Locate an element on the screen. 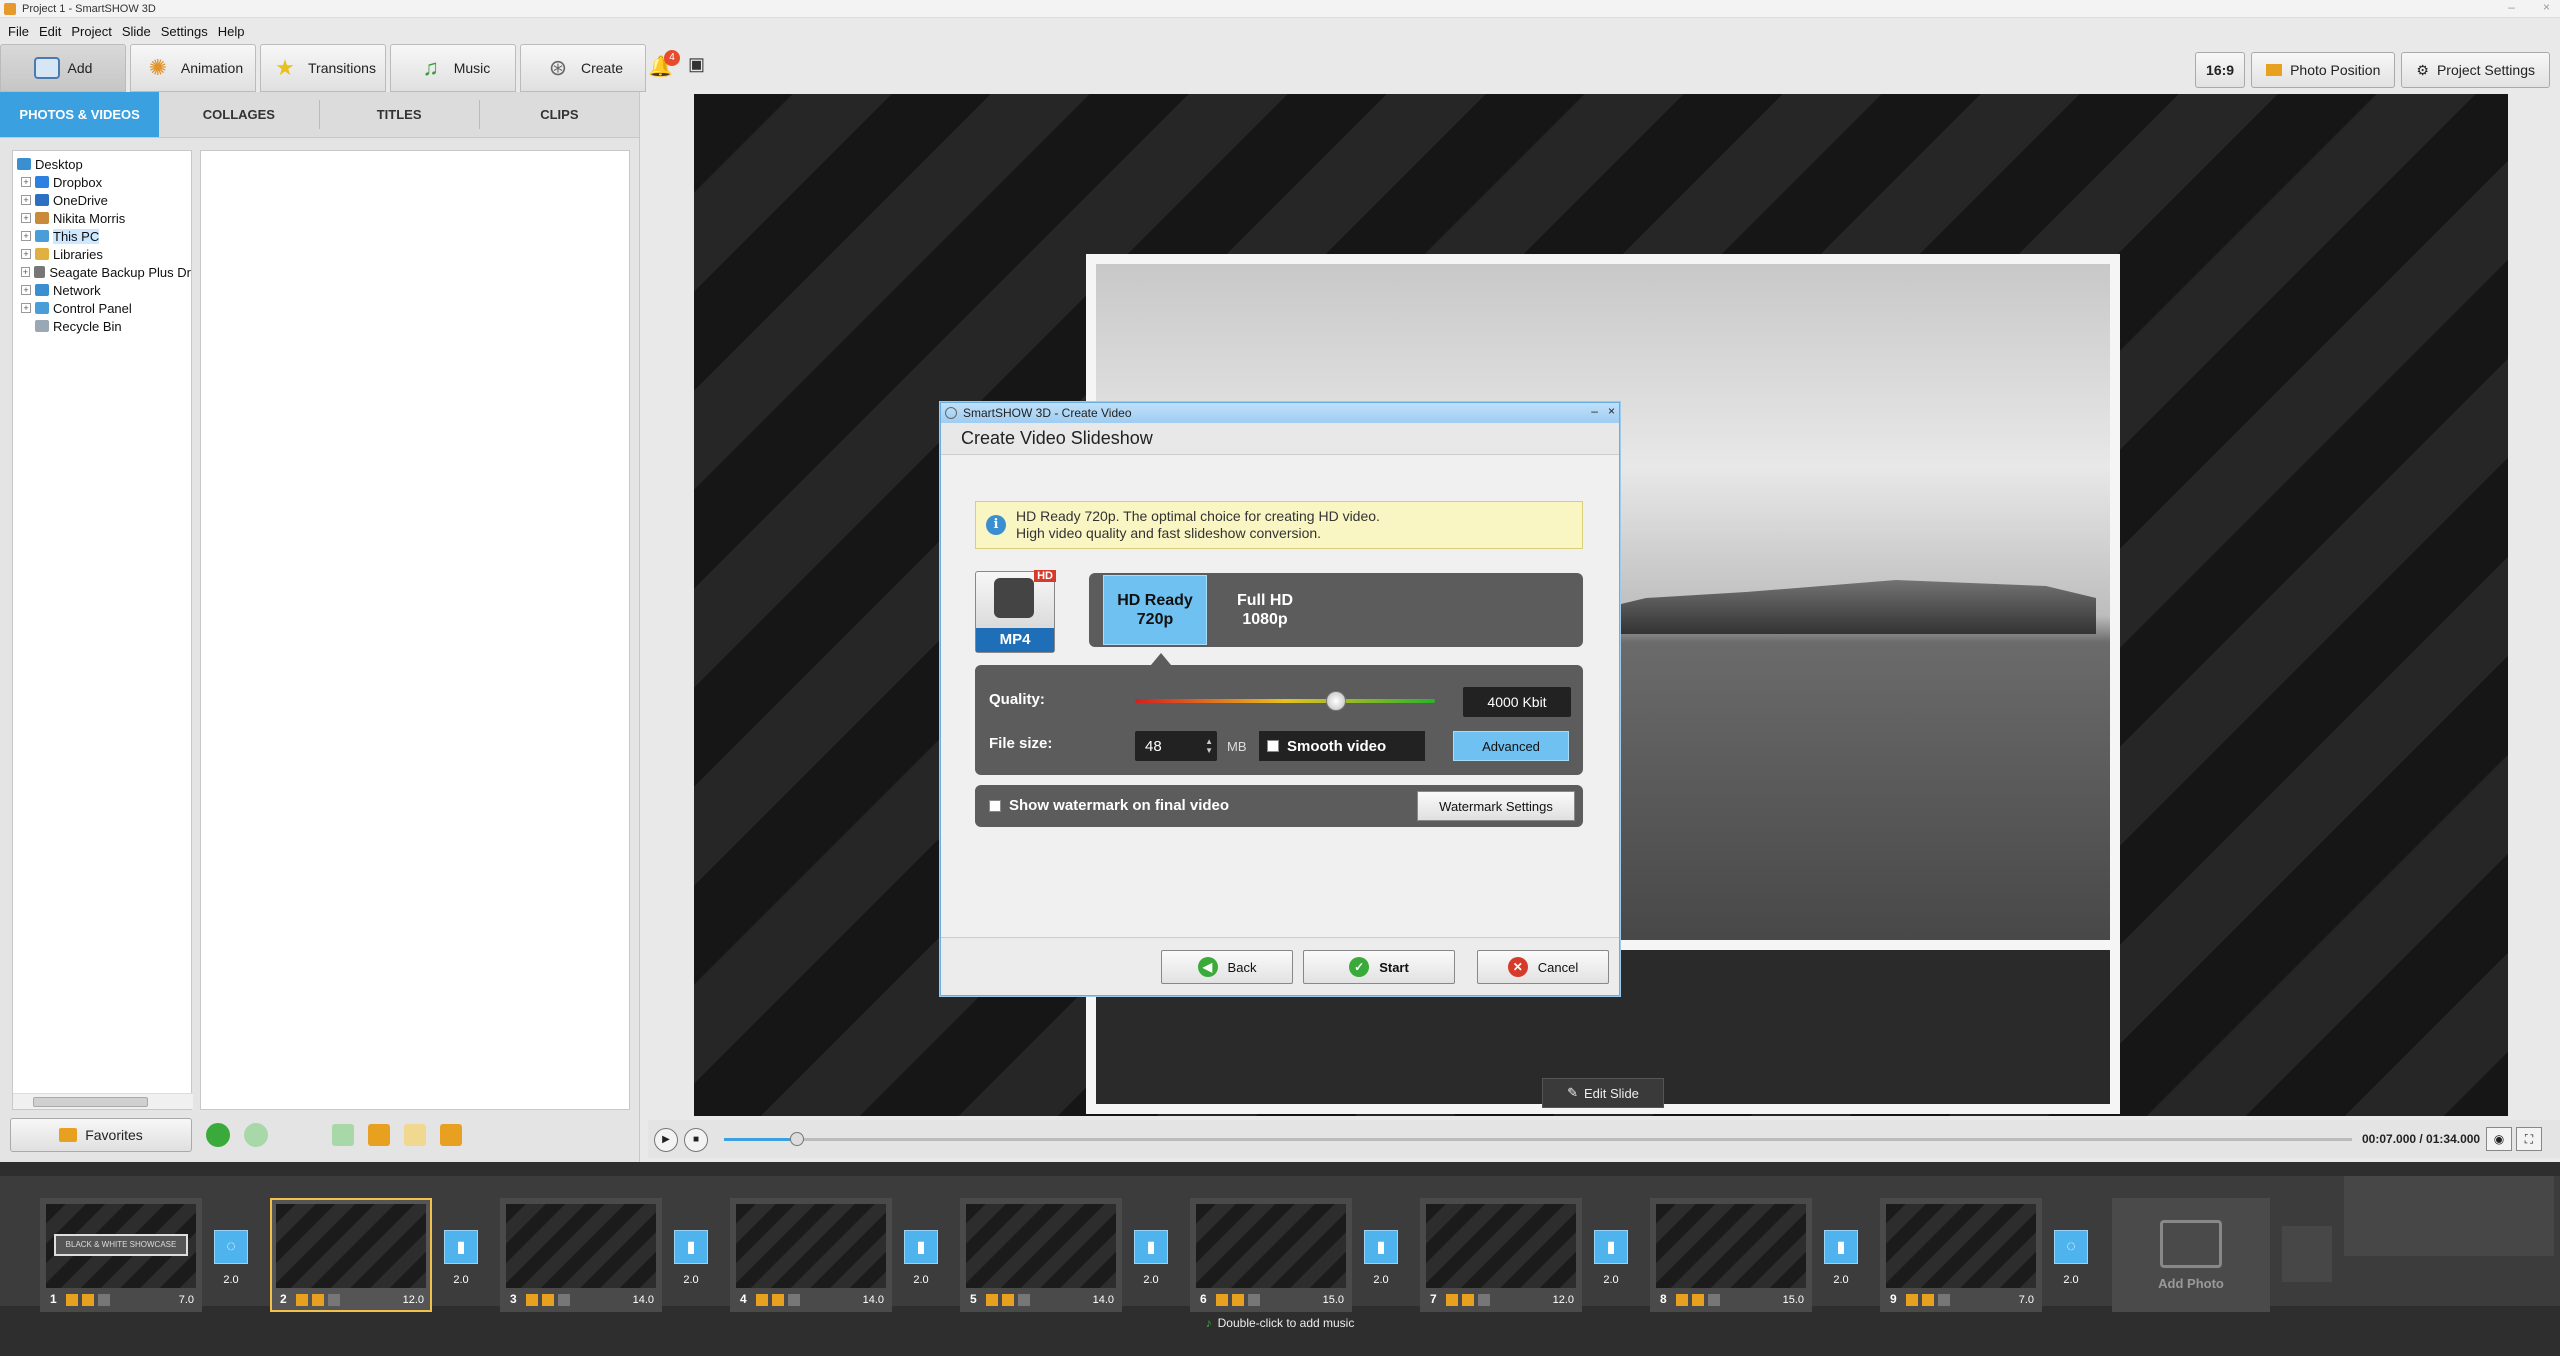  tree-node: + Nikita Morris is located at coordinates (104, 218).